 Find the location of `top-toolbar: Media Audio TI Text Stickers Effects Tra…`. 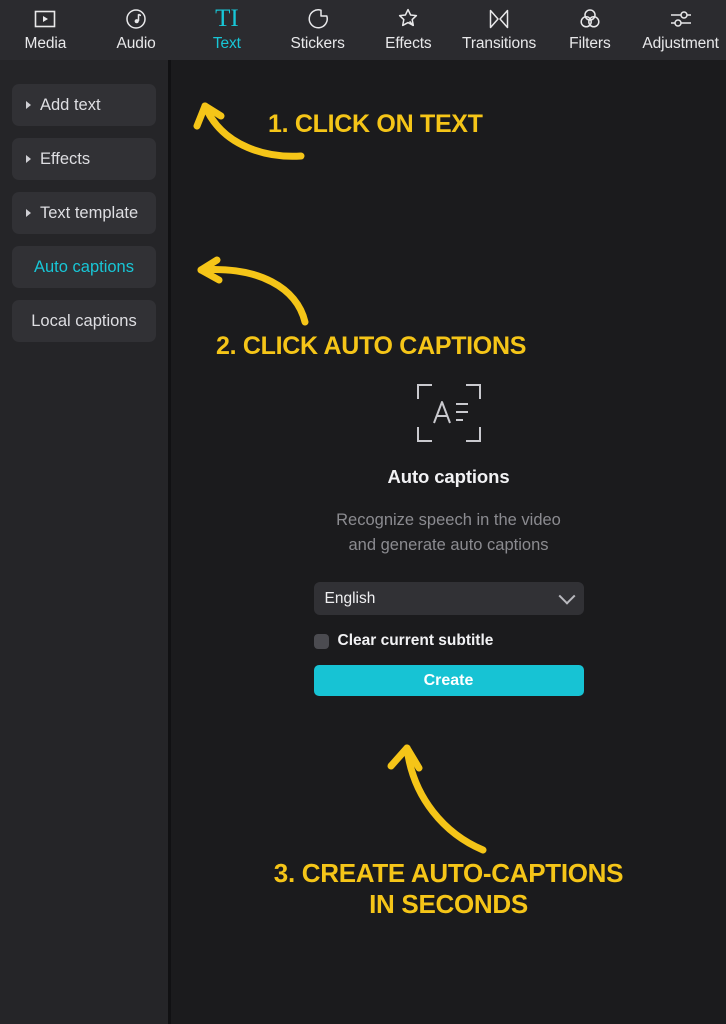

top-toolbar: Media Audio TI Text Stickers Effects Tra… is located at coordinates (363, 30).